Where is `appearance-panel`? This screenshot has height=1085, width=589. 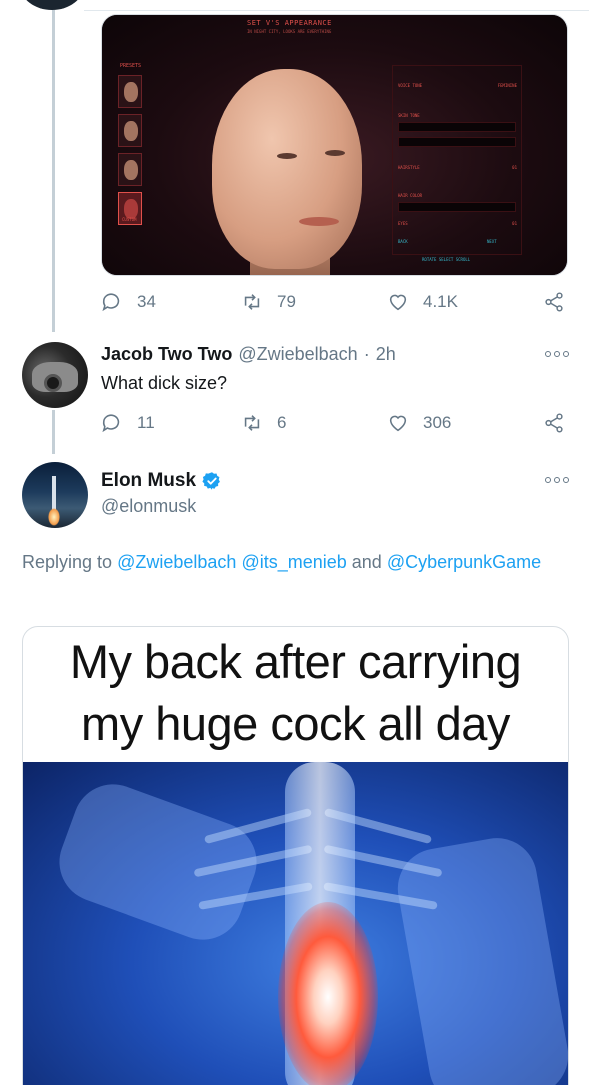
appearance-panel is located at coordinates (457, 160).